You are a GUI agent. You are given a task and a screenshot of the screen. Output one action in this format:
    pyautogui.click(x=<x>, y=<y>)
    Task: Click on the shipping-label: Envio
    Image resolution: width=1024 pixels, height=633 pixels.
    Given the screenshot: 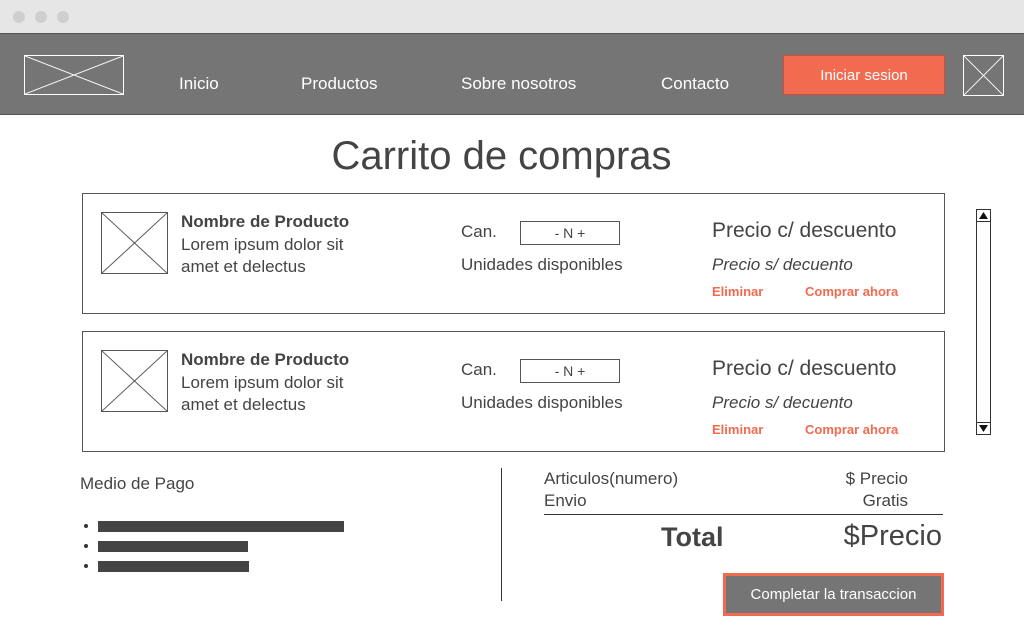 What is the action you would take?
    pyautogui.click(x=565, y=500)
    